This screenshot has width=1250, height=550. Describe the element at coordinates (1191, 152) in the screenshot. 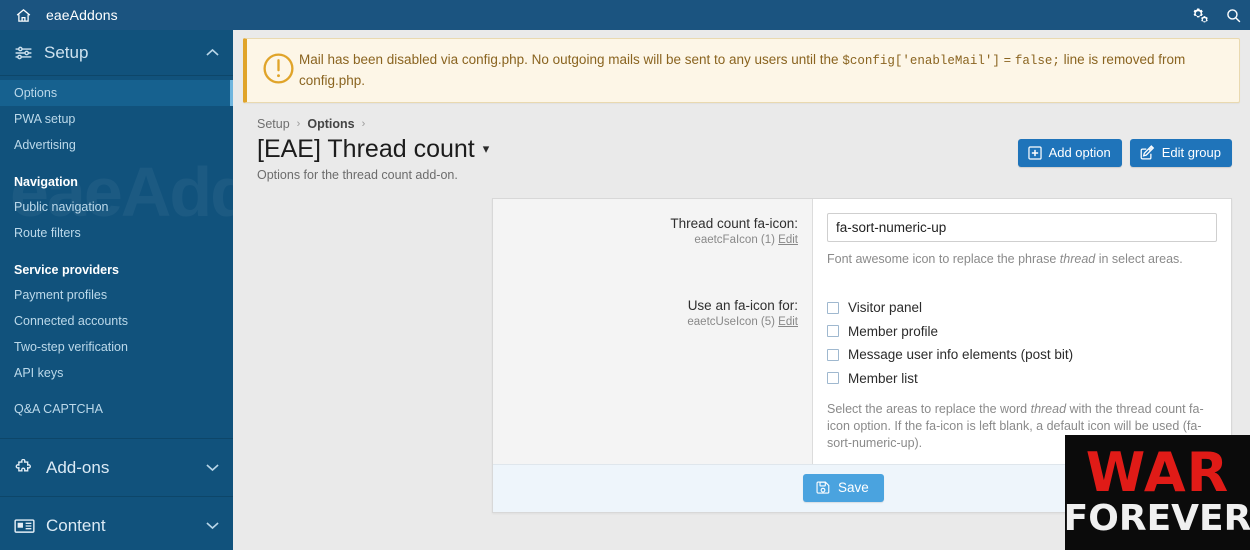

I see `edit-group-label: Edit group` at that location.